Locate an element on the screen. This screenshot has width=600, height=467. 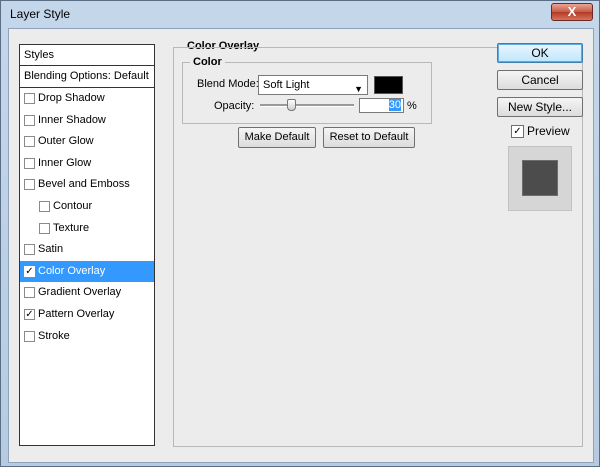
styles-header: Styles is located at coordinates (87, 55).